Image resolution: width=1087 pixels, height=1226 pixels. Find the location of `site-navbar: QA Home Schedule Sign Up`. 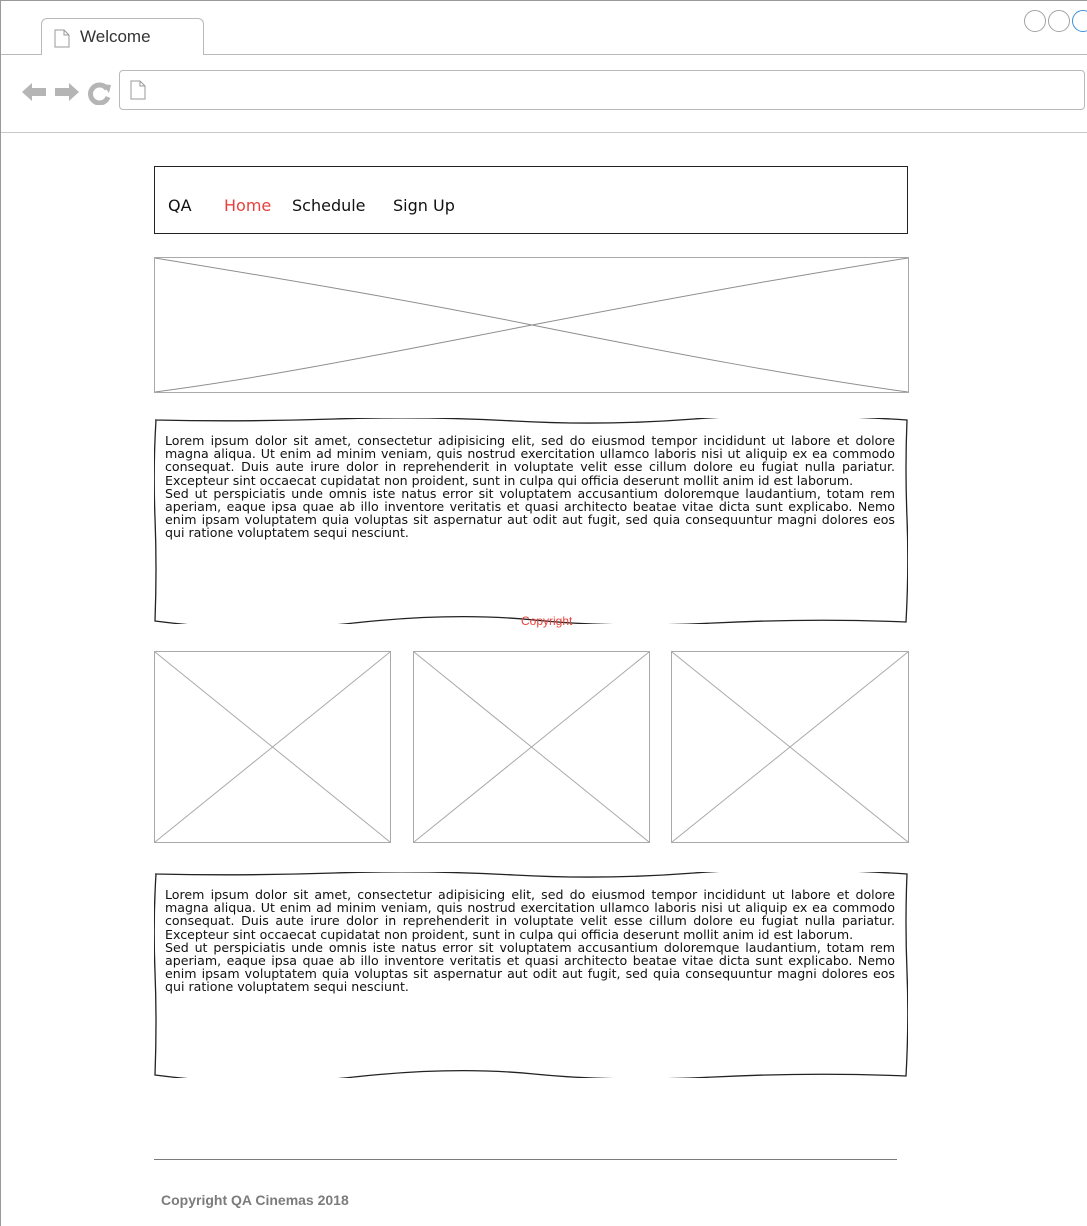

site-navbar: QA Home Schedule Sign Up is located at coordinates (531, 200).